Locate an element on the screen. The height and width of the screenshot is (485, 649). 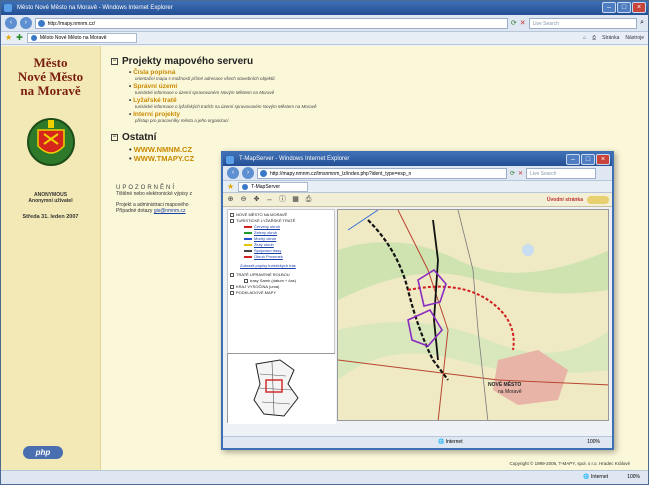
layer-label: KRAJ VYSOČINA (uma) is located at coordinates (258, 286).